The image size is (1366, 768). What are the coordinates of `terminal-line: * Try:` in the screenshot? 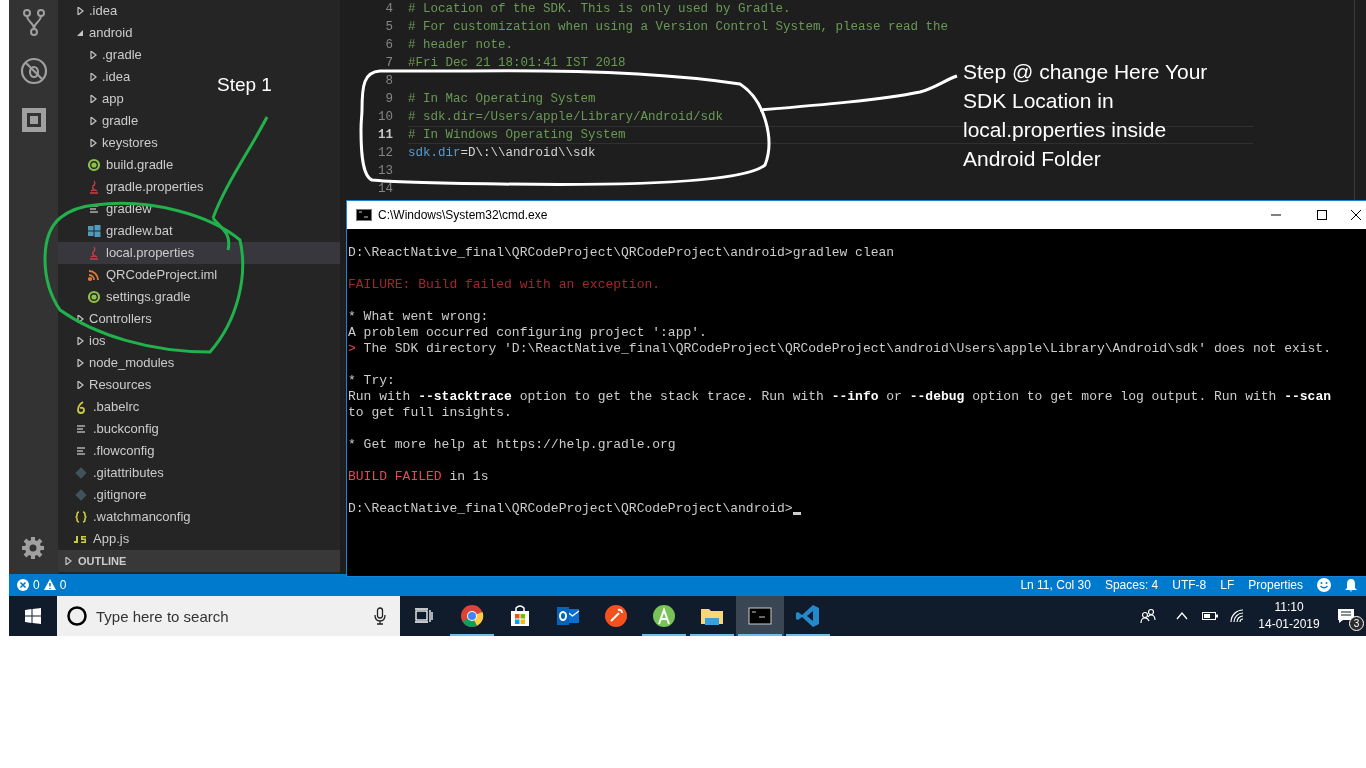 It's located at (372, 381).